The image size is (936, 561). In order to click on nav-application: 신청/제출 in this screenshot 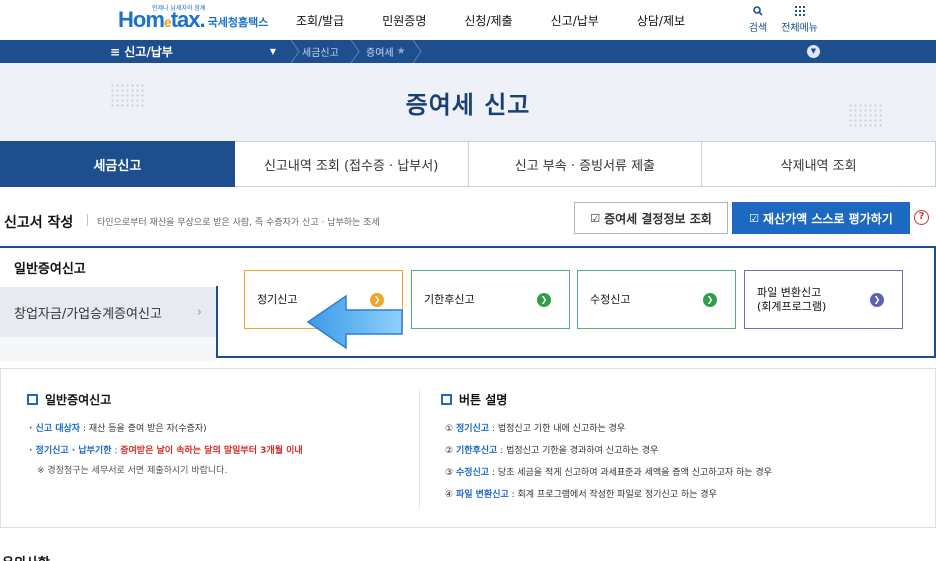, I will do `click(488, 20)`.